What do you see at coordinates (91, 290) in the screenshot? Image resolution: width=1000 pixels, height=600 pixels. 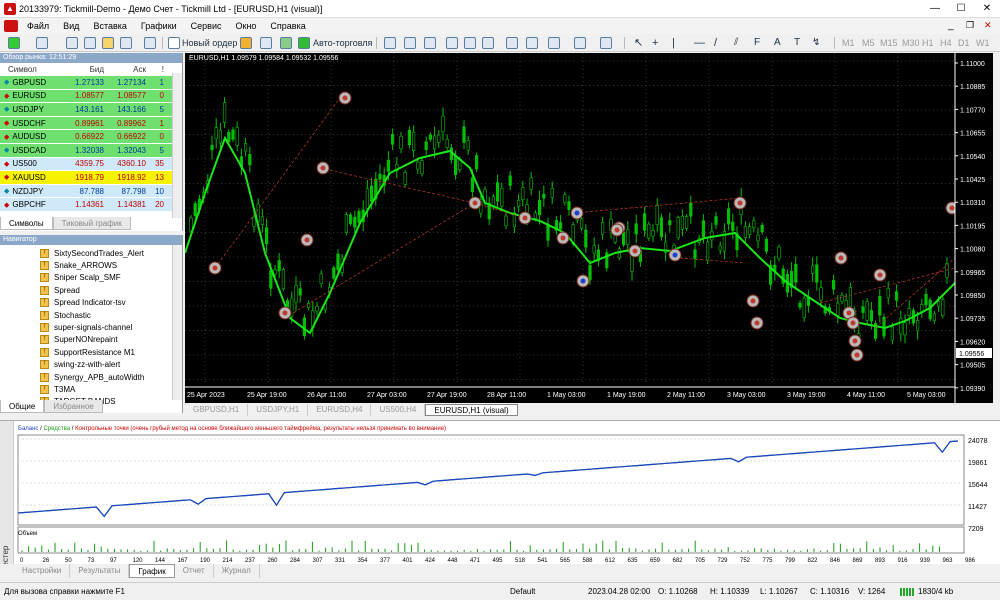 I see `navigator-item: f Spread` at bounding box center [91, 290].